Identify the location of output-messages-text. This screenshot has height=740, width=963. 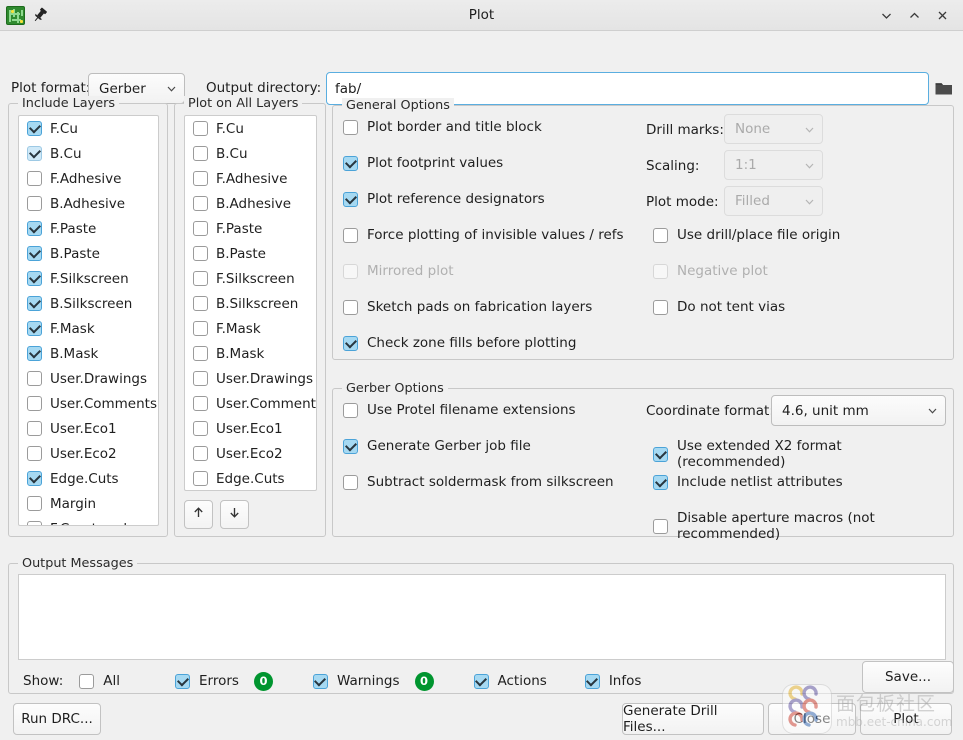
(482, 617).